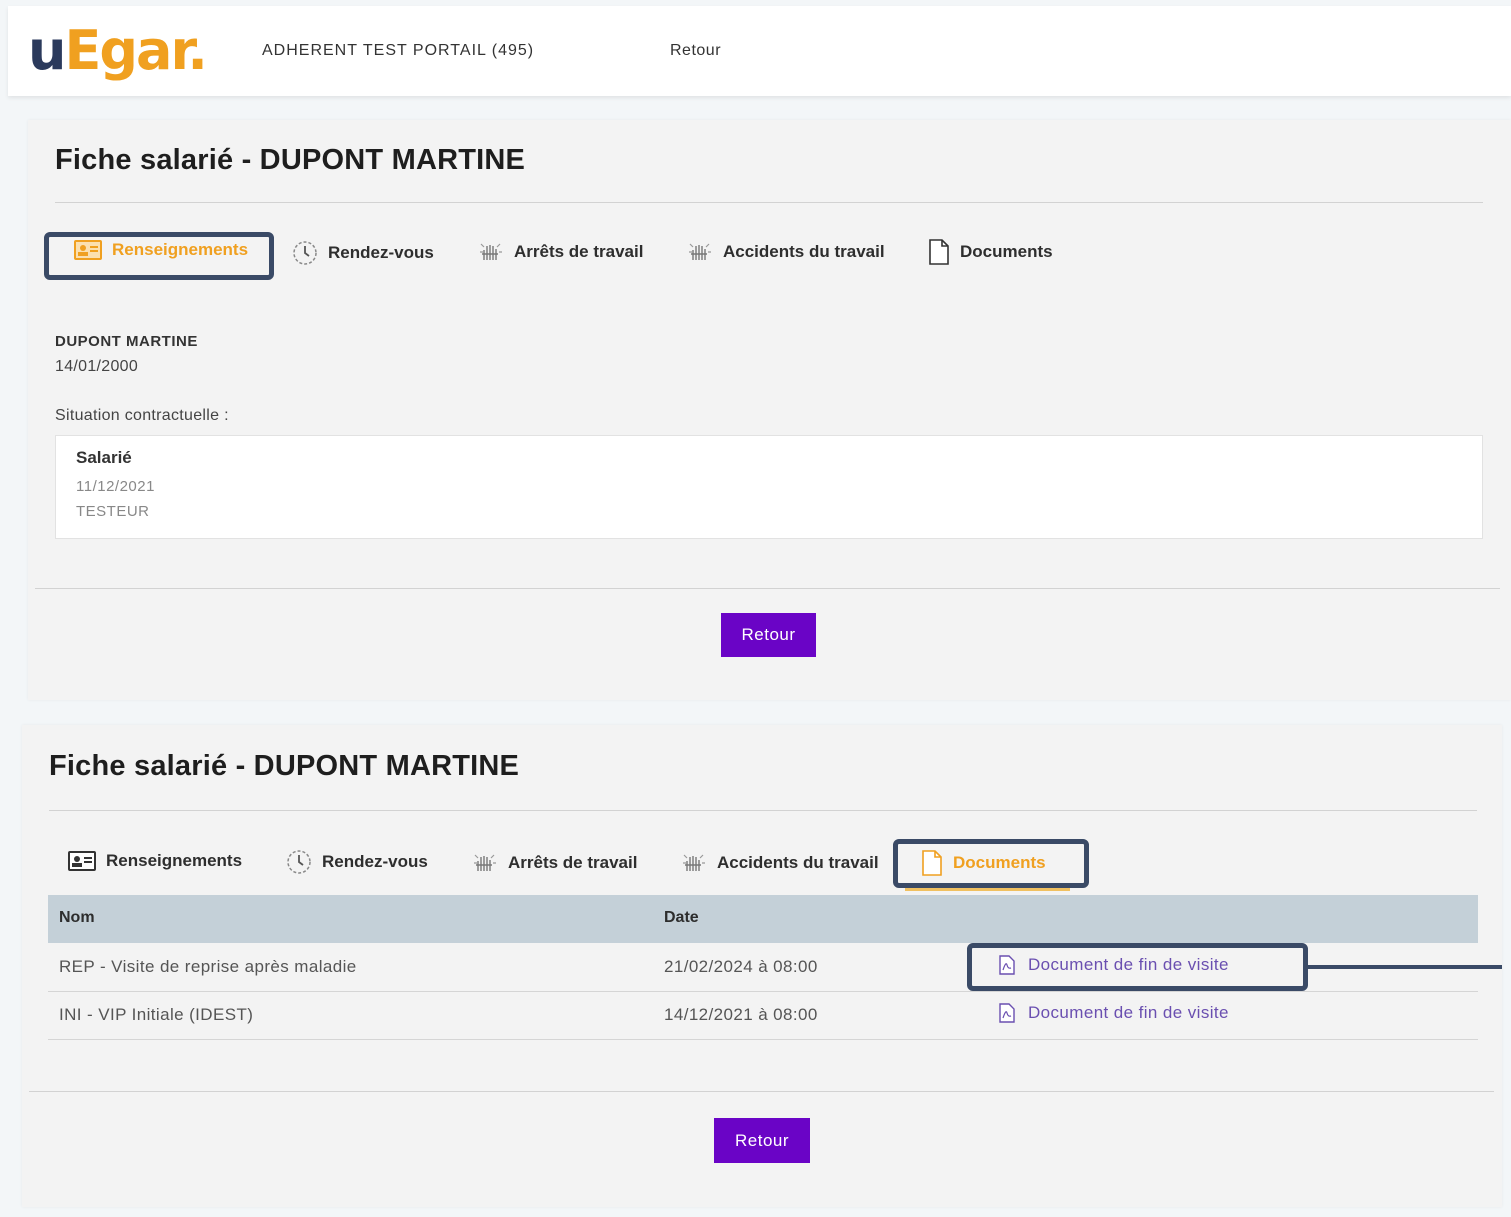  Describe the element at coordinates (1137, 967) in the screenshot. I see `highlight-box-document-link` at that location.